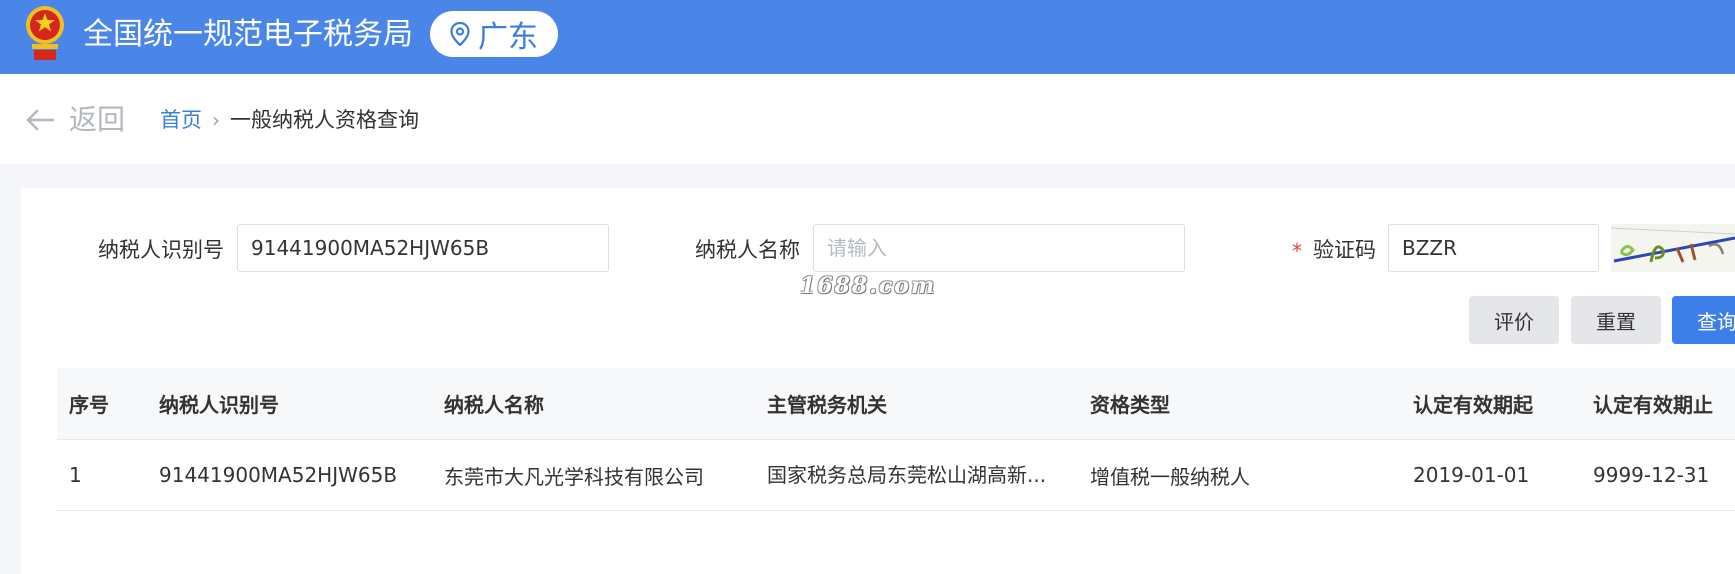 This screenshot has height=574, width=1735. Describe the element at coordinates (45, 33) in the screenshot. I see `national-emblem-icon` at that location.